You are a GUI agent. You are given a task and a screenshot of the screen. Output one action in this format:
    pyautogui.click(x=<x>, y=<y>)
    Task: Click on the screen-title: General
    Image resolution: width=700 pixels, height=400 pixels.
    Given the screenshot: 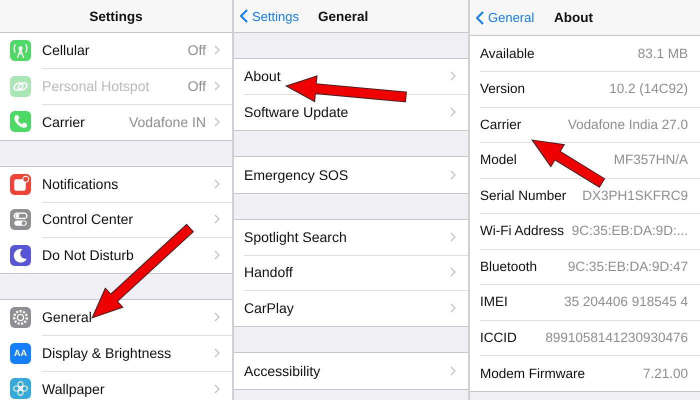 What is the action you would take?
    pyautogui.click(x=343, y=16)
    